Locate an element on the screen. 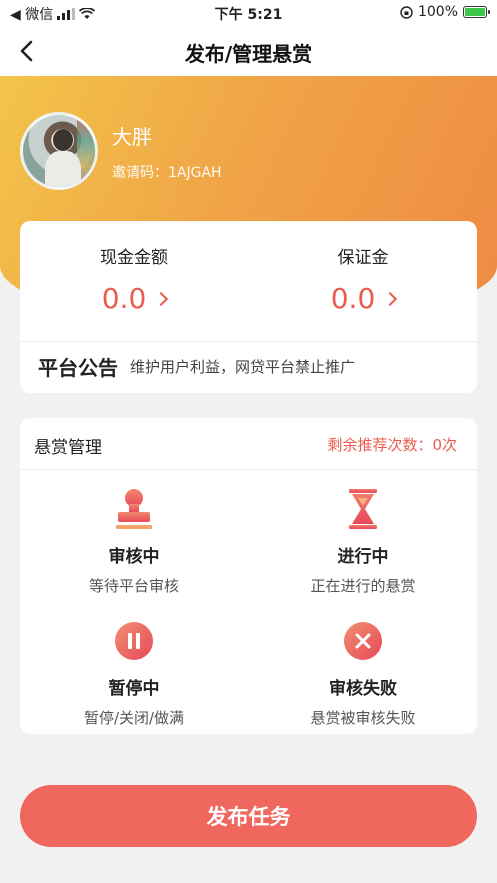 This screenshot has width=497, height=883. divider is located at coordinates (248, 341).